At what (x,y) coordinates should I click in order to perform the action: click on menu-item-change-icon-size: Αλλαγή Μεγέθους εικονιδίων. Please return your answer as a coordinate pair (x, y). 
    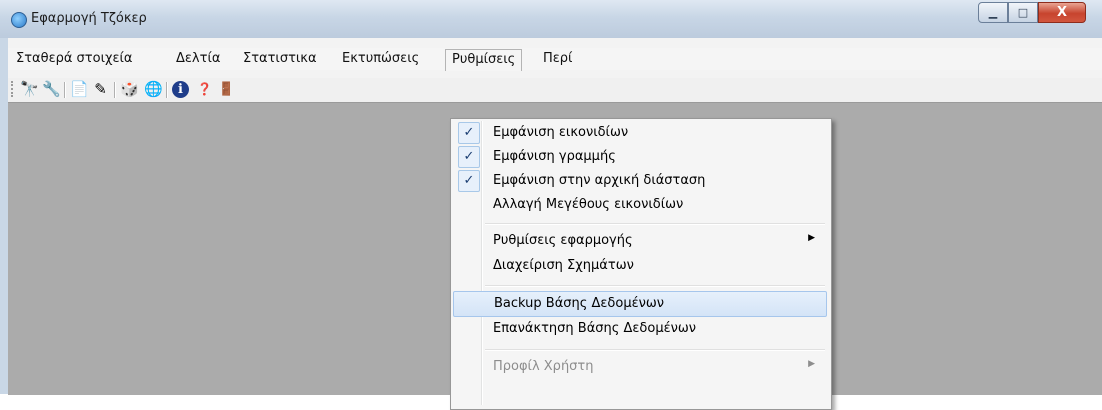
    Looking at the image, I should click on (640, 205).